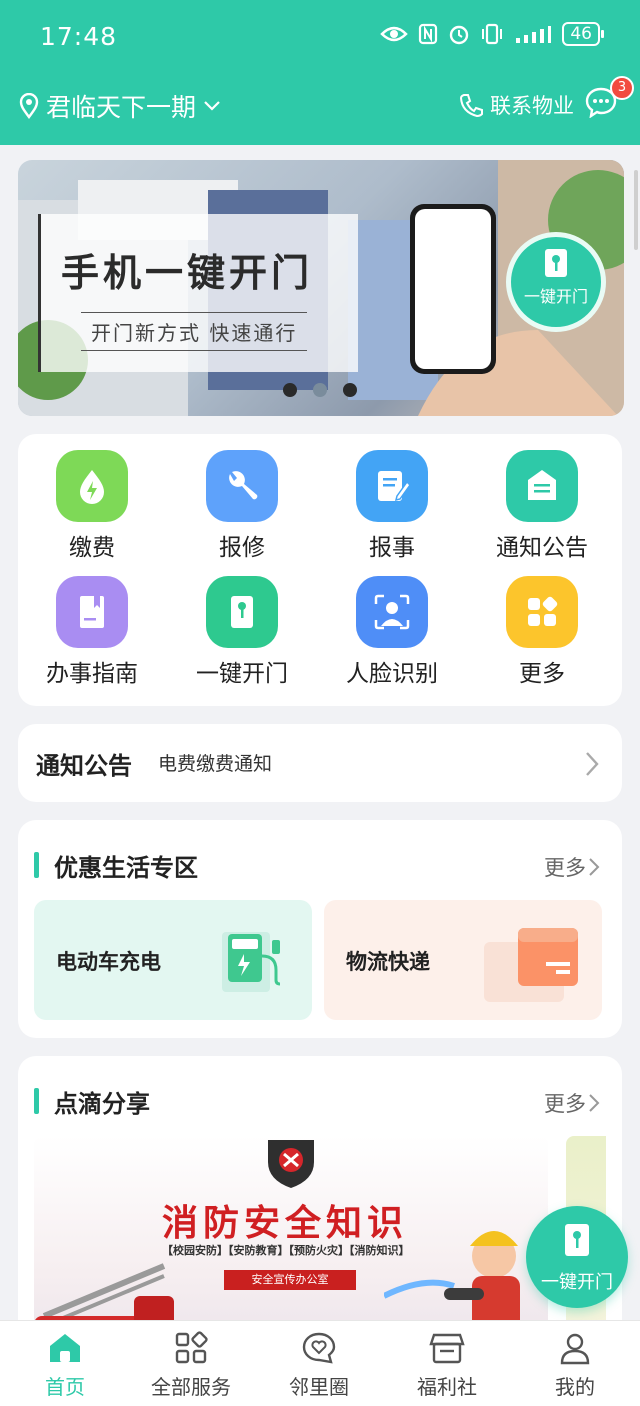 The image size is (640, 1406). I want to click on bottom-tab-bar: 首页 全部服务 邻里圈 福利社 我的, so click(320, 1363).